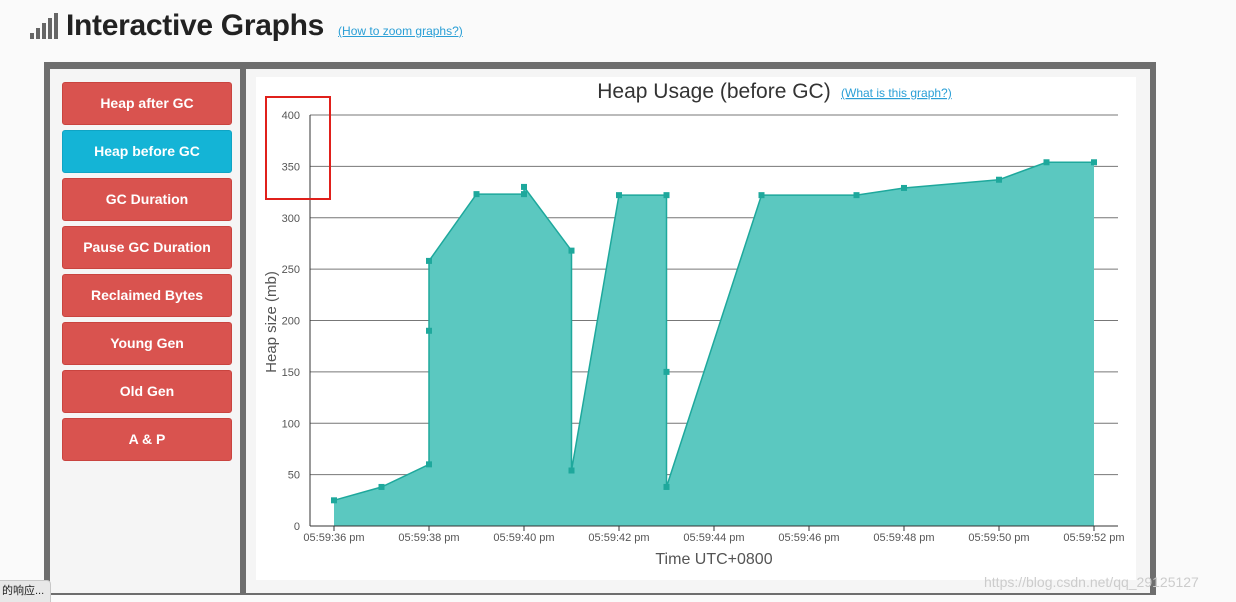 The image size is (1236, 602). What do you see at coordinates (1093, 538) in the screenshot?
I see `x-tick-label: 05:59:52 pm` at bounding box center [1093, 538].